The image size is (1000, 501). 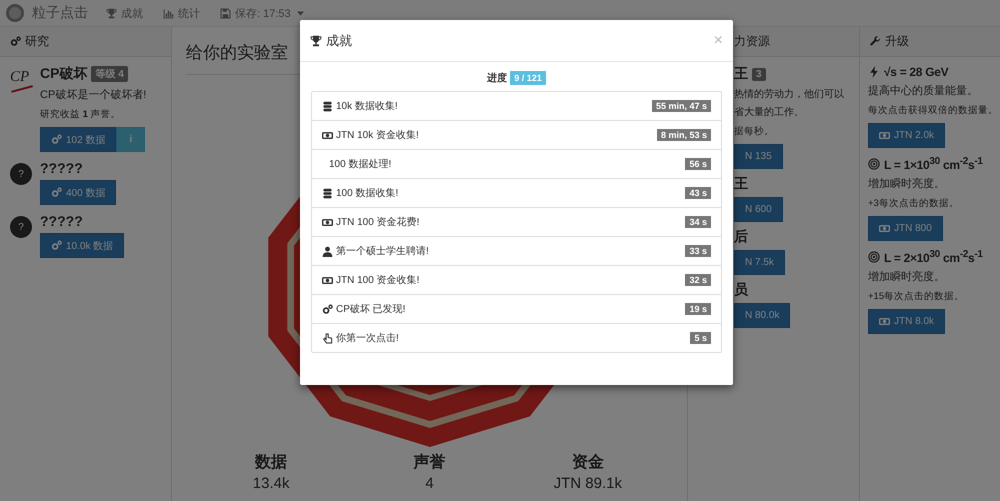 I want to click on hire-button: N 7.5k, so click(x=759, y=262).